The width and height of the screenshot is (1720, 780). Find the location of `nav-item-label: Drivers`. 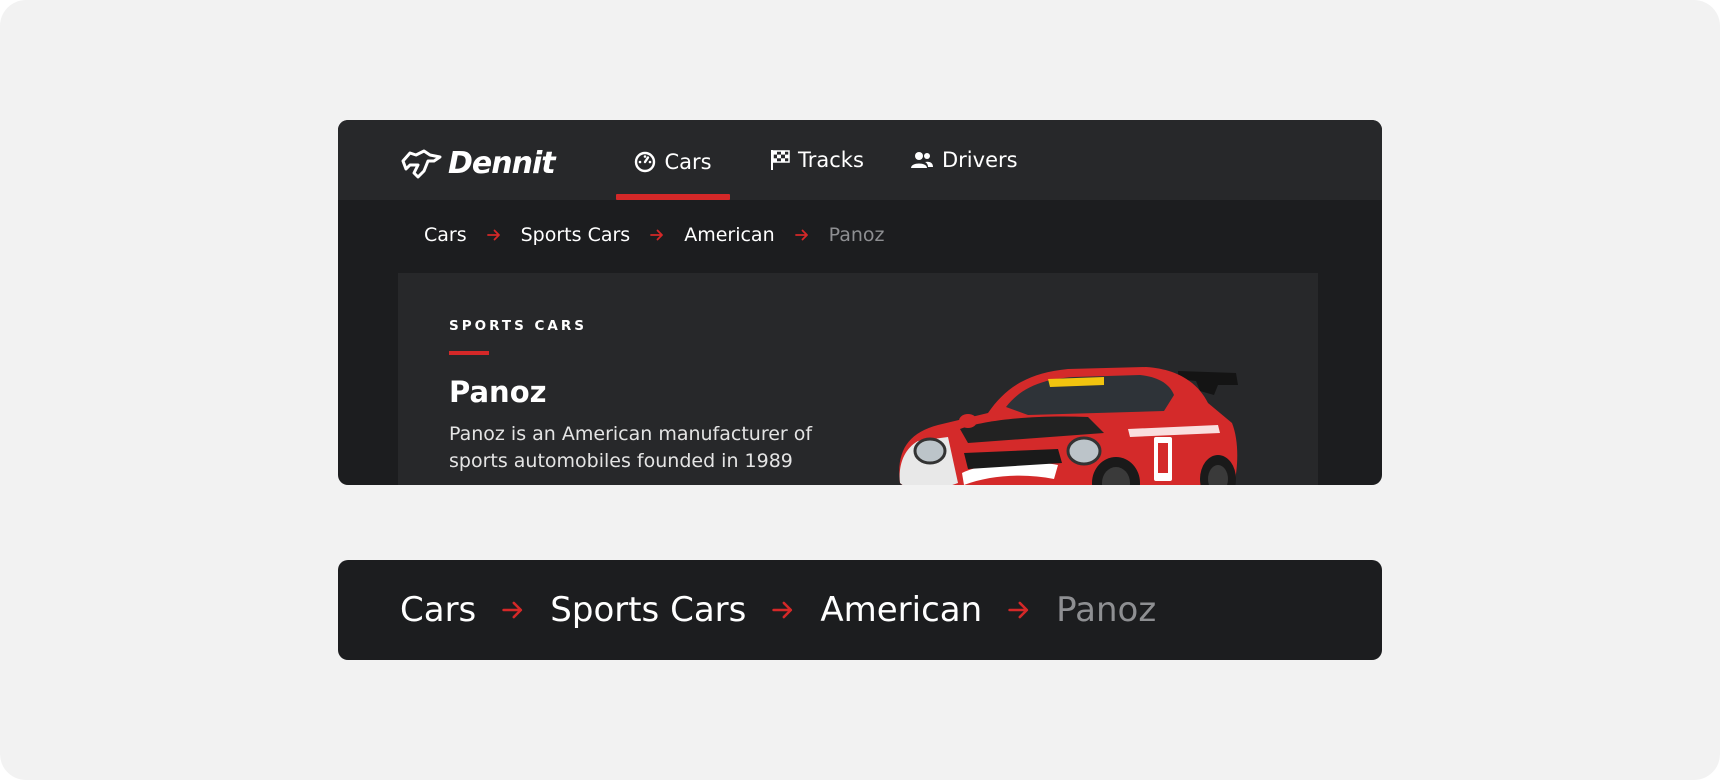

nav-item-label: Drivers is located at coordinates (980, 160).